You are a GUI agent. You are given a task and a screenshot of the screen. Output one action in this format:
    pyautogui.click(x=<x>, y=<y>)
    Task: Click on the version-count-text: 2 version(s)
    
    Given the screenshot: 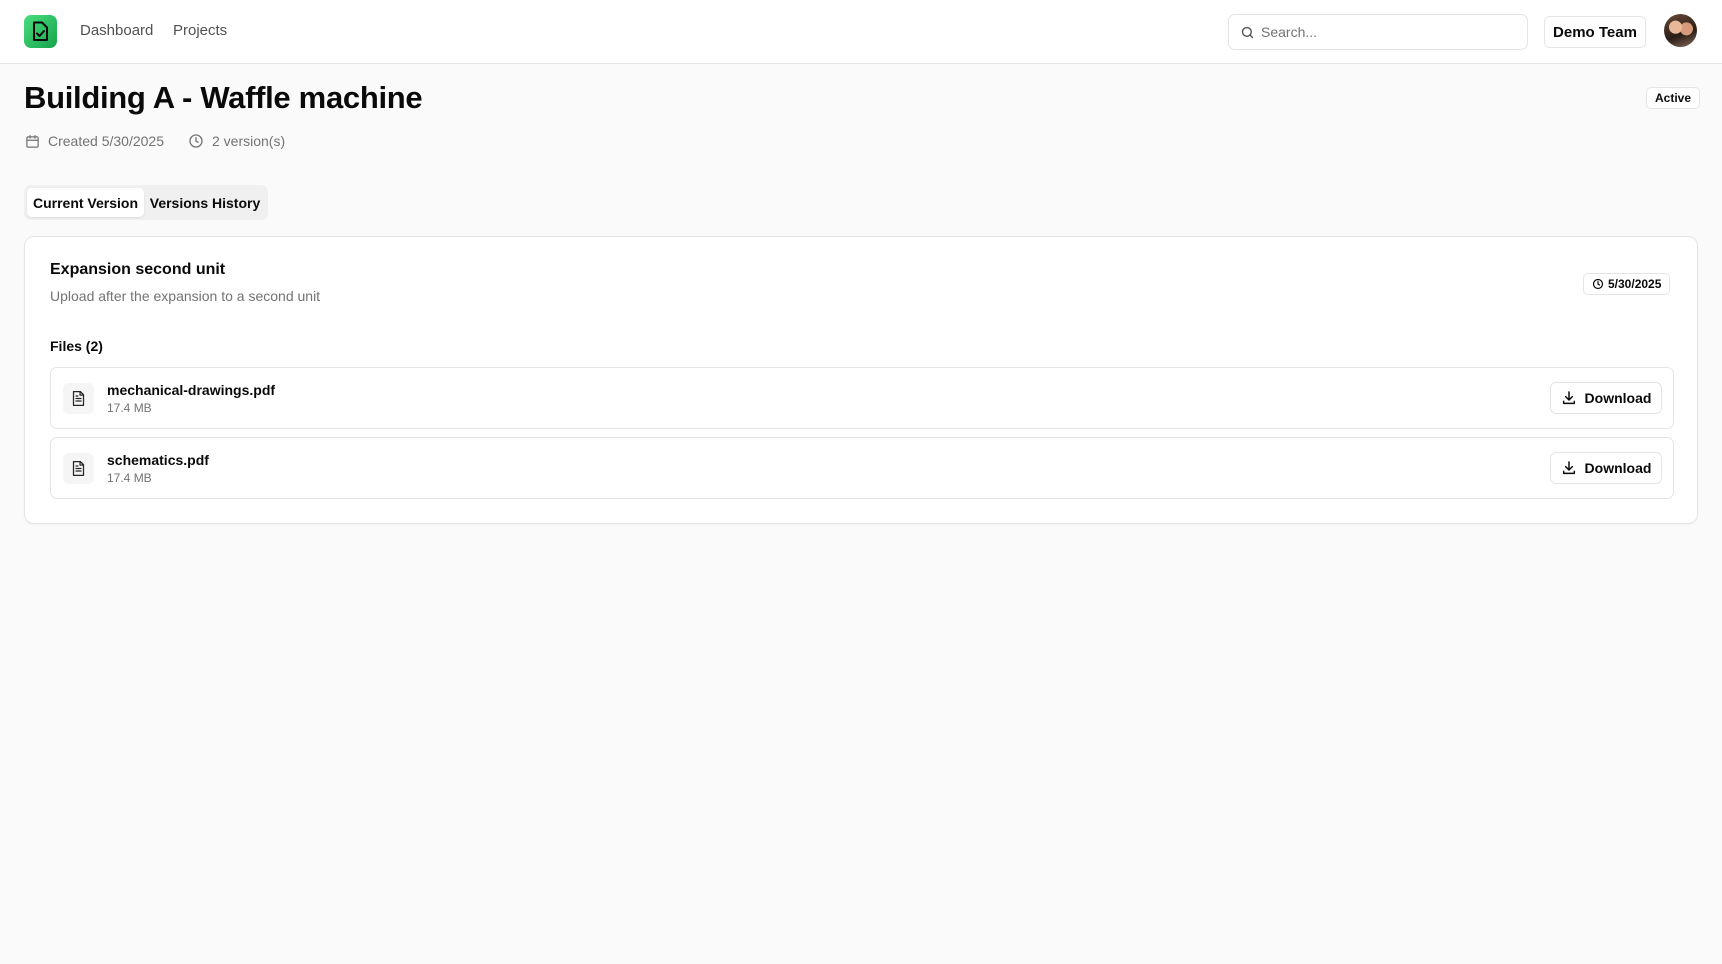 What is the action you would take?
    pyautogui.click(x=249, y=141)
    